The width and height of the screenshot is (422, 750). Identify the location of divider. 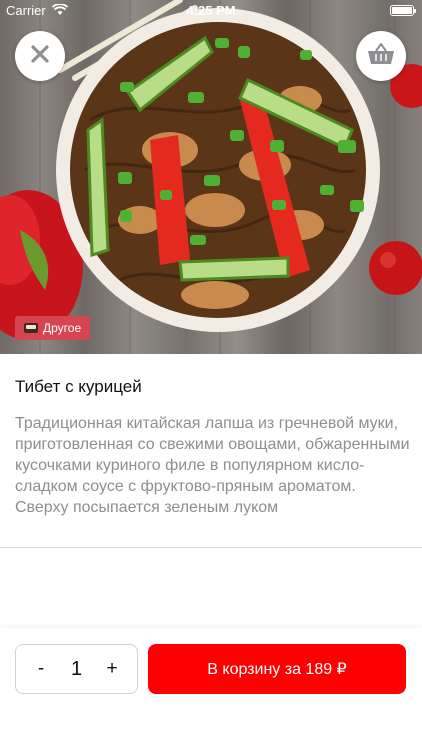
(211, 547).